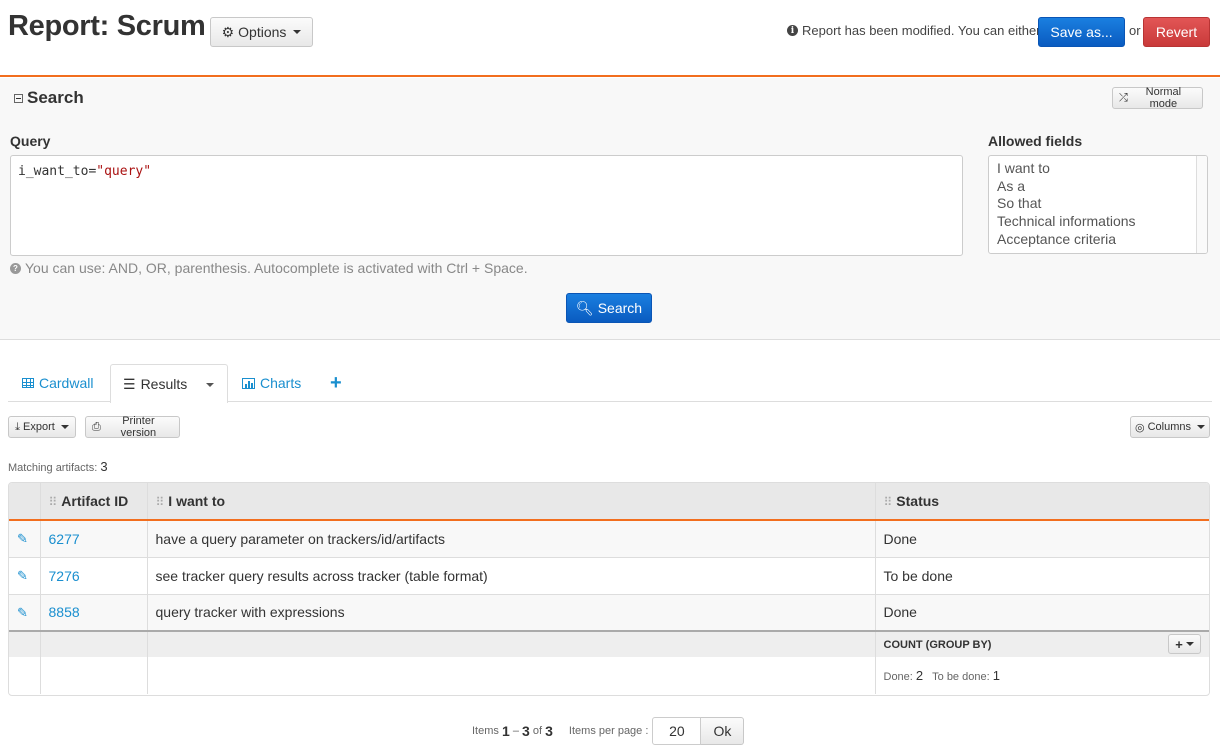  Describe the element at coordinates (28, 383) in the screenshot. I see `table-icon` at that location.